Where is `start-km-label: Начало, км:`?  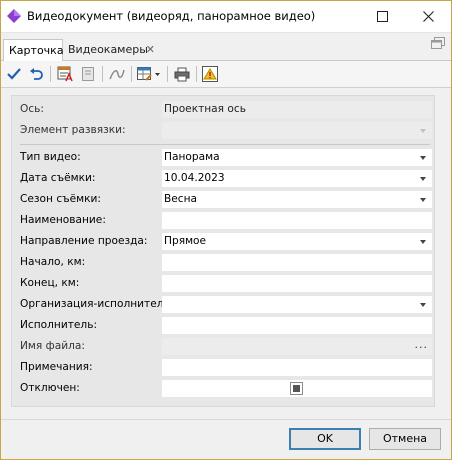 start-km-label: Начало, км: is located at coordinates (53, 262).